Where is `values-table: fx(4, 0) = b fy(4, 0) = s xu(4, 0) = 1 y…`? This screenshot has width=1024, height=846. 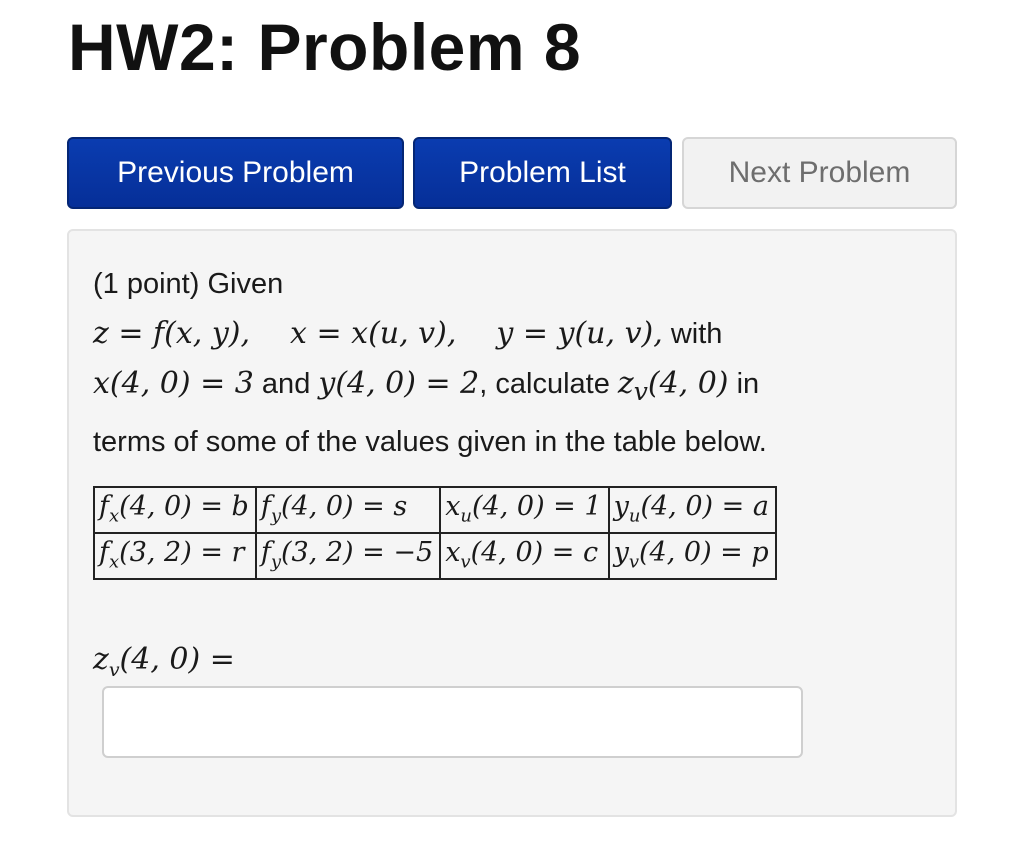
values-table: fx(4, 0) = b fy(4, 0) = s xu(4, 0) = 1 y… is located at coordinates (435, 533).